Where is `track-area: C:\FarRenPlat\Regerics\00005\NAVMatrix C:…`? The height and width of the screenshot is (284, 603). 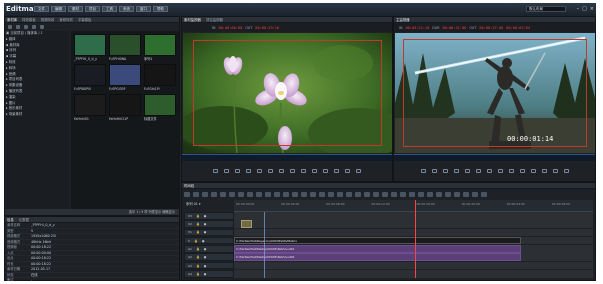 track-area: C:\FarRenPlat\Regerics\00005\NAVMatrix C:… is located at coordinates (413, 246).